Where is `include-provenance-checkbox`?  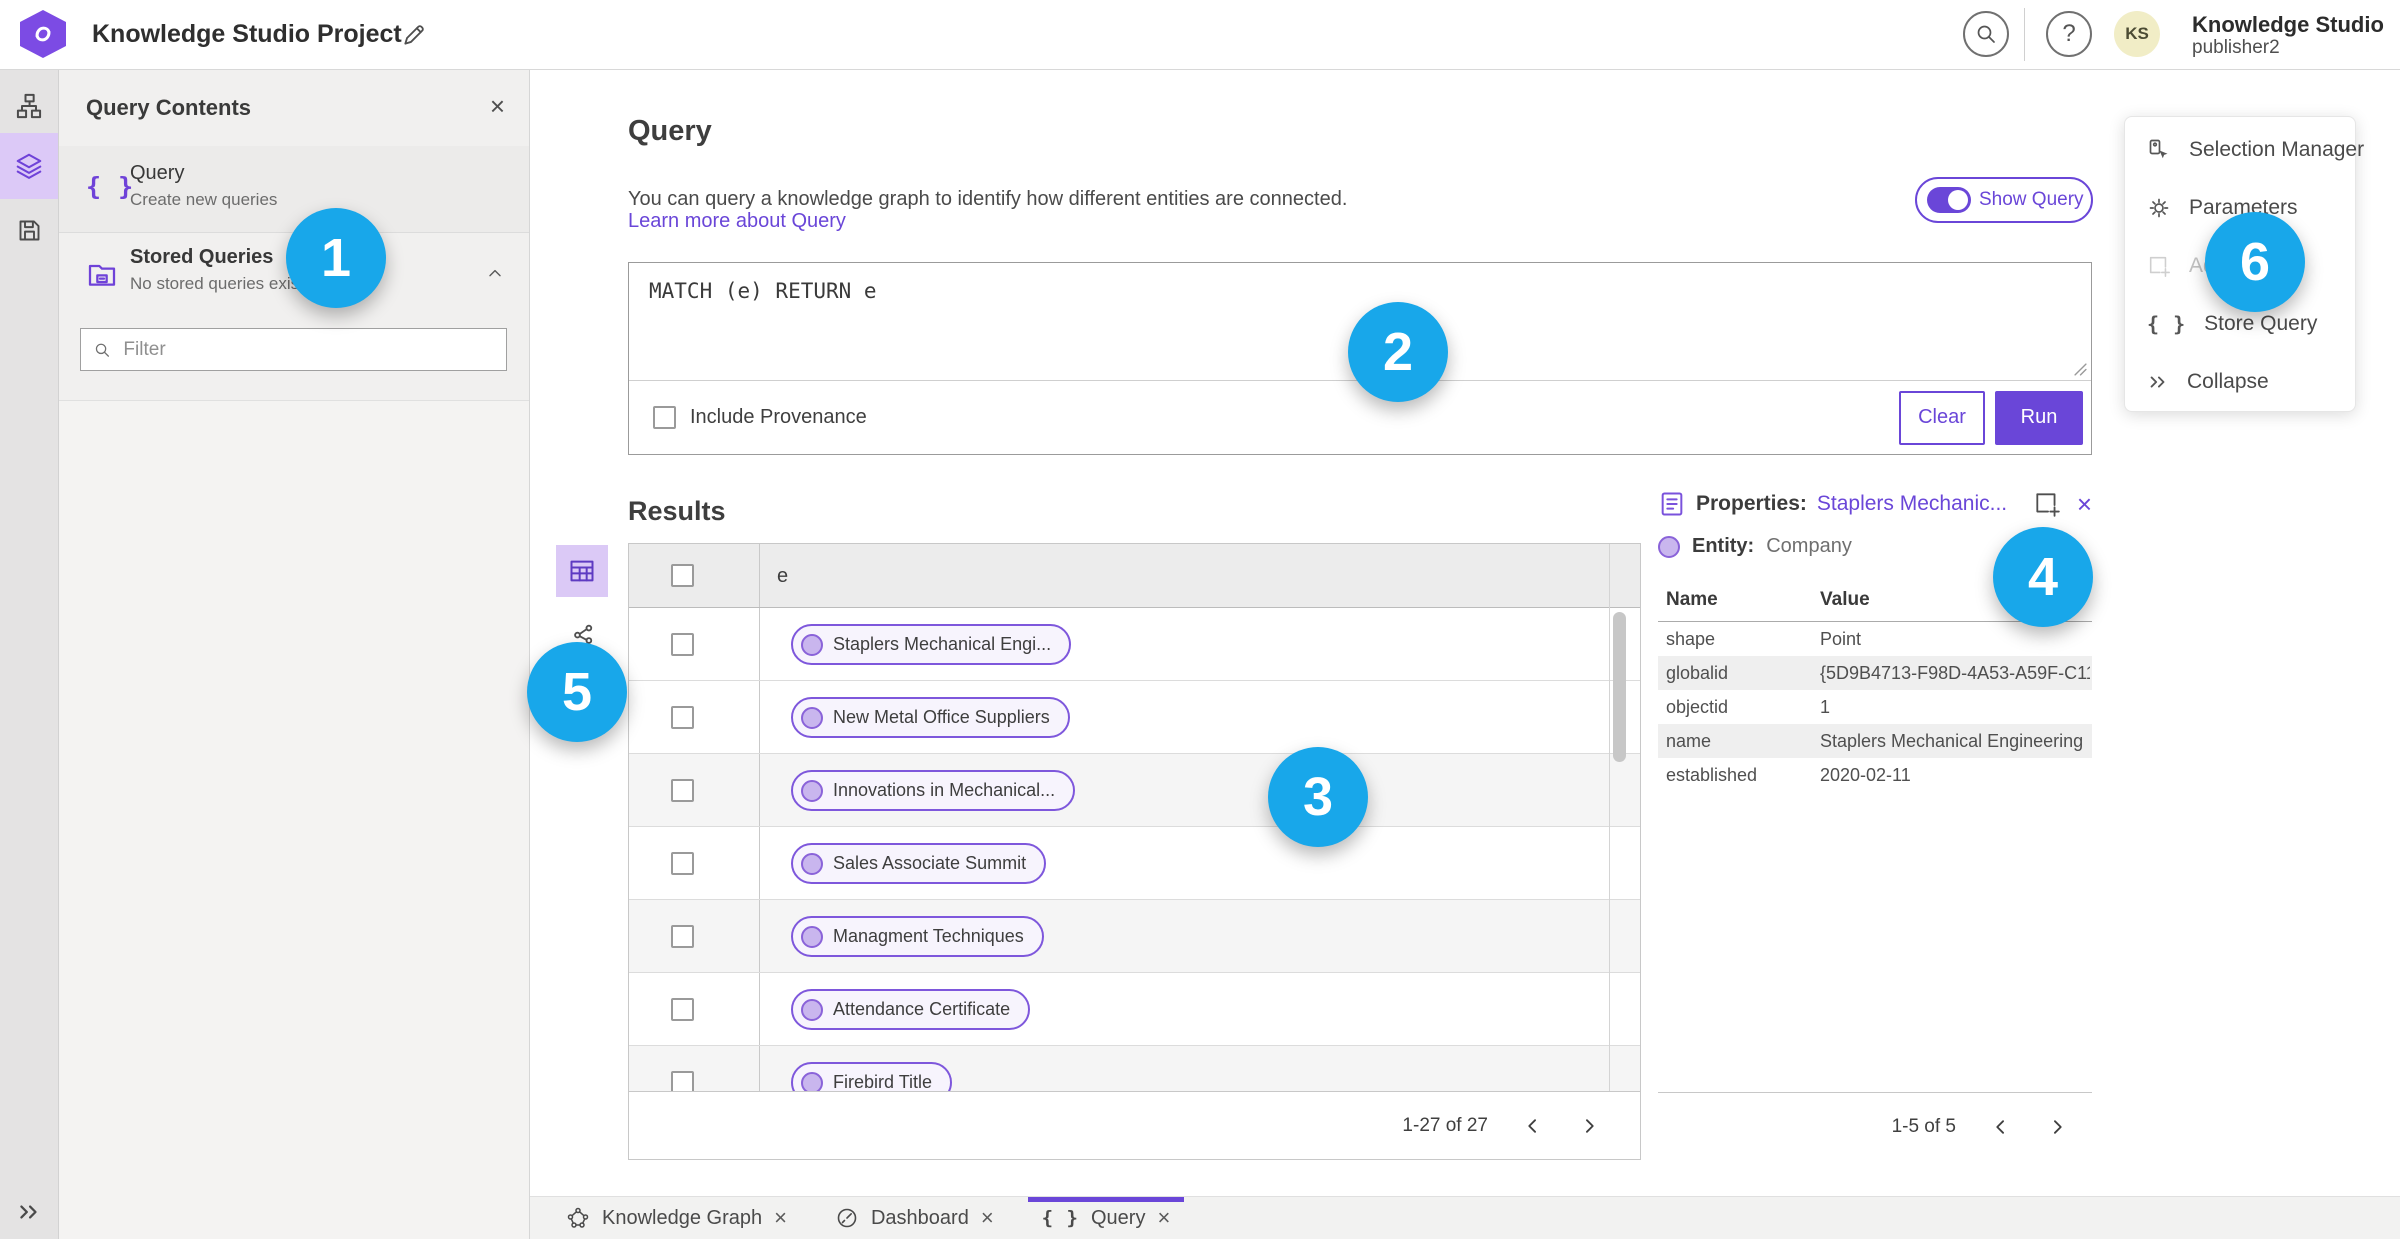
include-provenance-checkbox is located at coordinates (664, 417).